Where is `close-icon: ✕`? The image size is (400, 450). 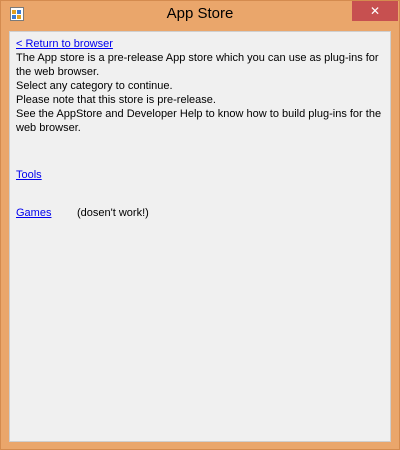 close-icon: ✕ is located at coordinates (375, 11).